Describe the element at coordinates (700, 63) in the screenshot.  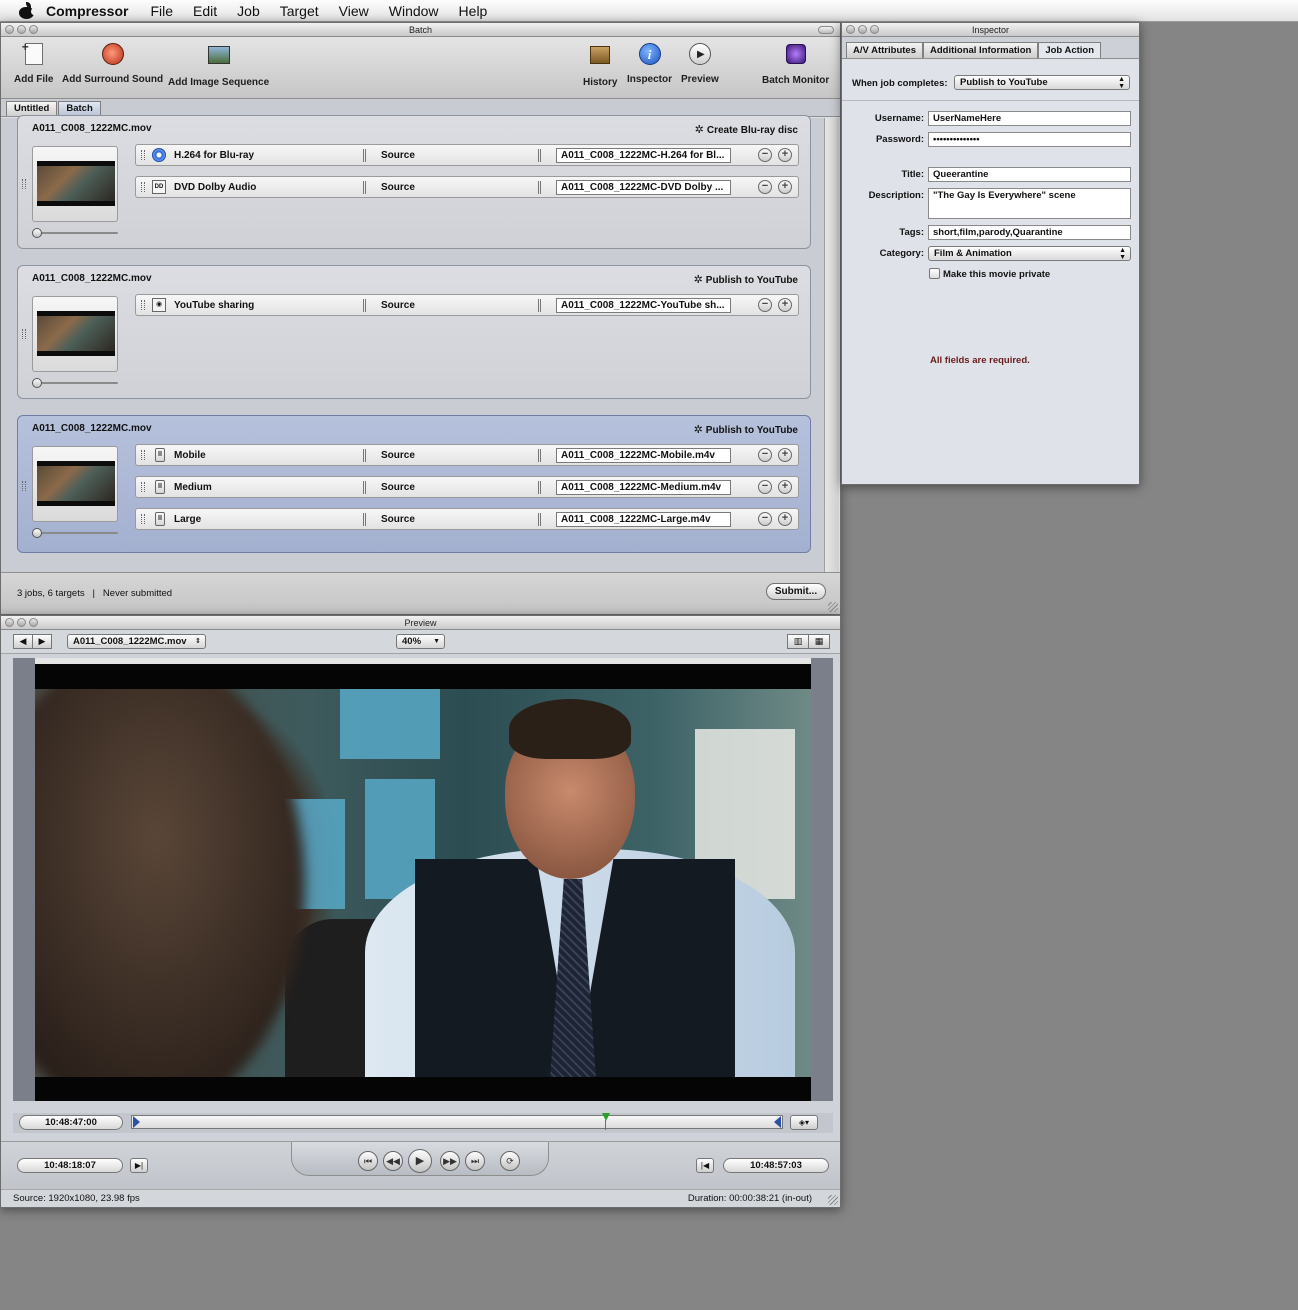
I see `preview-button: ▶ Preview` at that location.